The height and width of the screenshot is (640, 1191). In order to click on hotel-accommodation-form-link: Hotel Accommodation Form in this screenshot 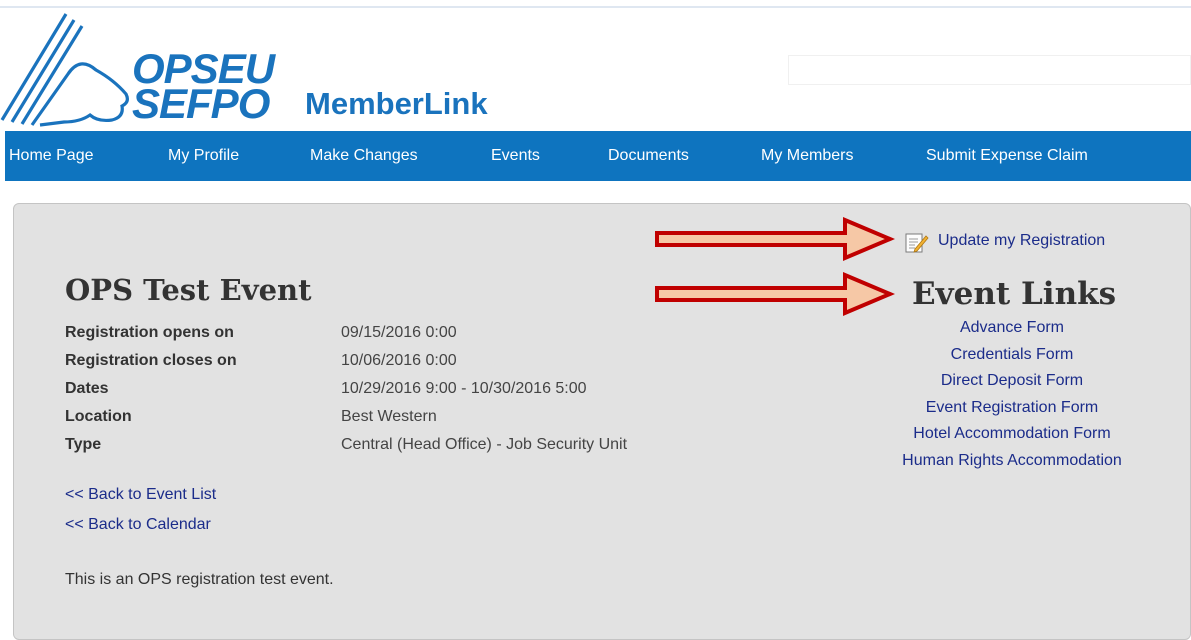, I will do `click(1012, 434)`.